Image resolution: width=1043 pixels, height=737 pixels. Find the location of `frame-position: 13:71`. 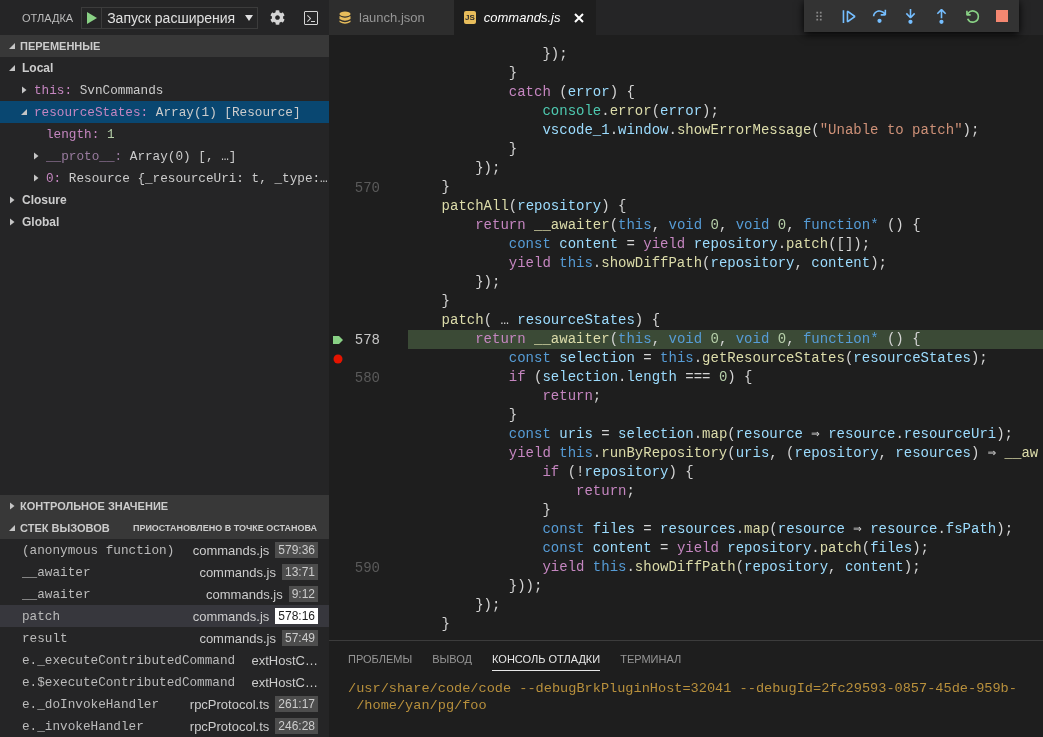

frame-position: 13:71 is located at coordinates (299, 572).